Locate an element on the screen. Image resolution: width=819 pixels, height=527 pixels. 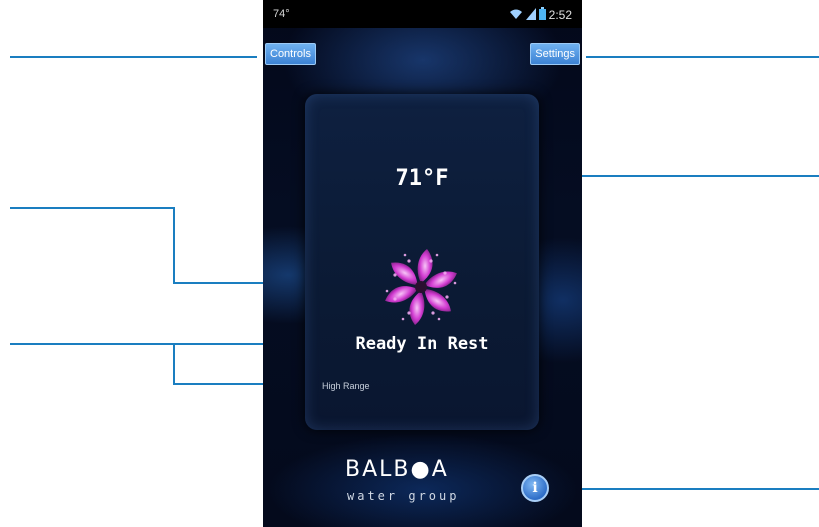
battery-icon is located at coordinates (542, 15).